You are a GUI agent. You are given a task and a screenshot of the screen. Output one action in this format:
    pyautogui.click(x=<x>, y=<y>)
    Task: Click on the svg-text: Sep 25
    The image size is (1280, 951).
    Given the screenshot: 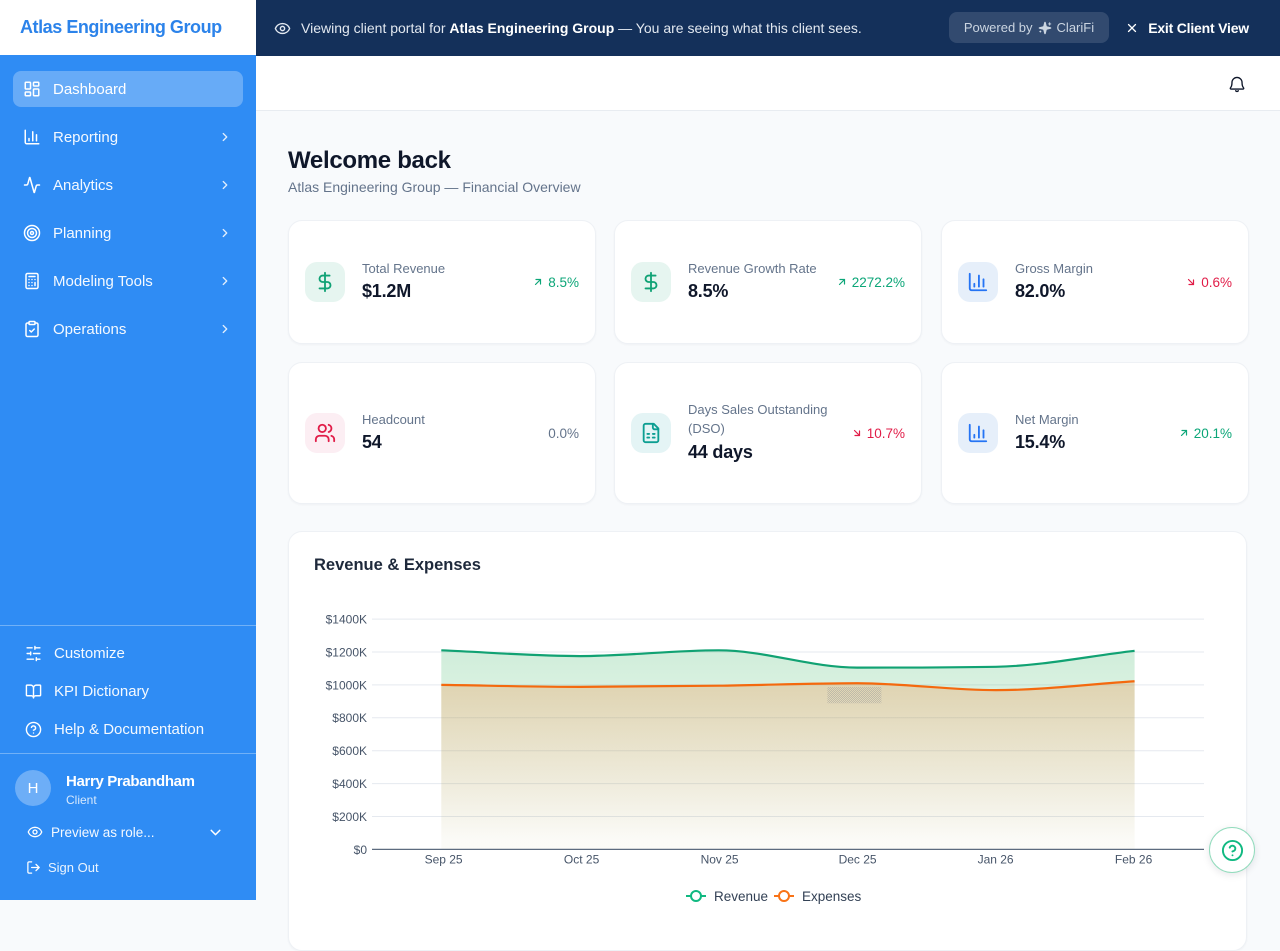 What is the action you would take?
    pyautogui.click(x=444, y=860)
    